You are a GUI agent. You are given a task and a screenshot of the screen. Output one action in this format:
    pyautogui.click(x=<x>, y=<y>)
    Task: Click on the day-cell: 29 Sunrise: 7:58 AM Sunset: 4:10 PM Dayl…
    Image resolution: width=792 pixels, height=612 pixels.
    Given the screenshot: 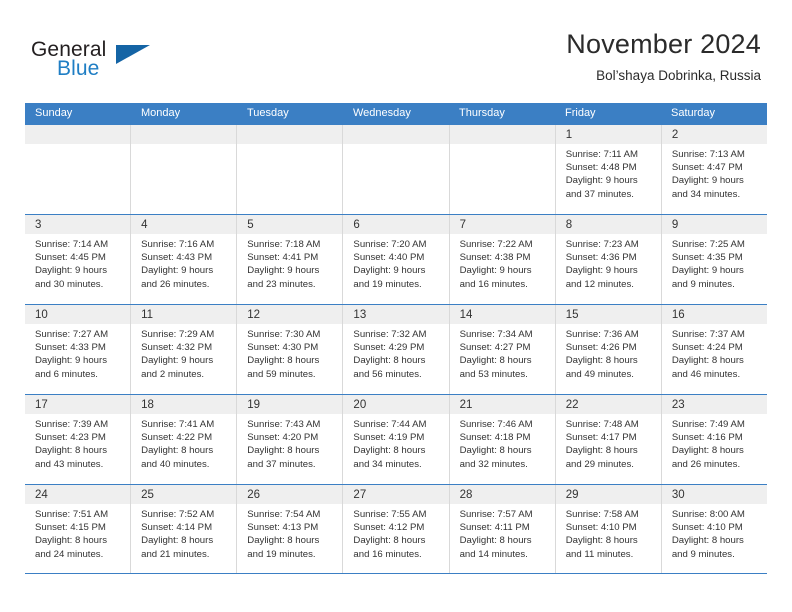 What is the action you would take?
    pyautogui.click(x=608, y=529)
    